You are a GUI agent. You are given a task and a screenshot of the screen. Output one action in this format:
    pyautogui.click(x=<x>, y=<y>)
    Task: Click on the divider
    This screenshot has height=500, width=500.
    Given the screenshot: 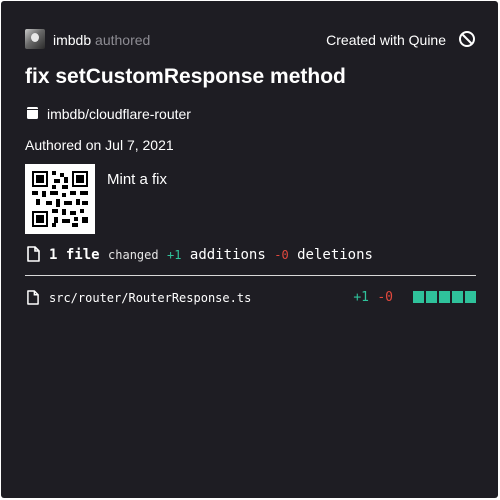 What is the action you would take?
    pyautogui.click(x=250, y=275)
    